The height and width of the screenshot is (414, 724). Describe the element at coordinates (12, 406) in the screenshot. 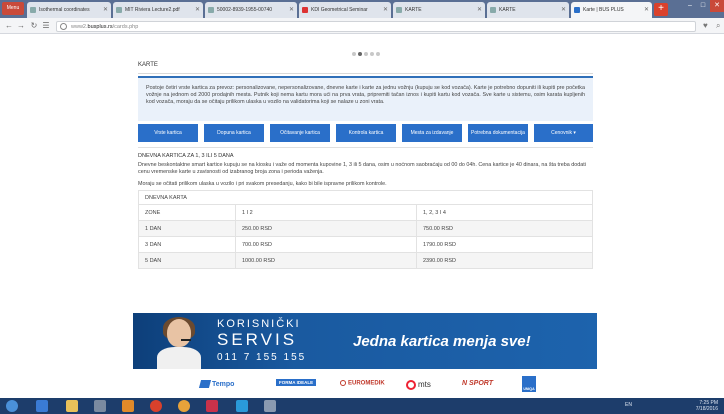

I see `start-button-icon` at that location.